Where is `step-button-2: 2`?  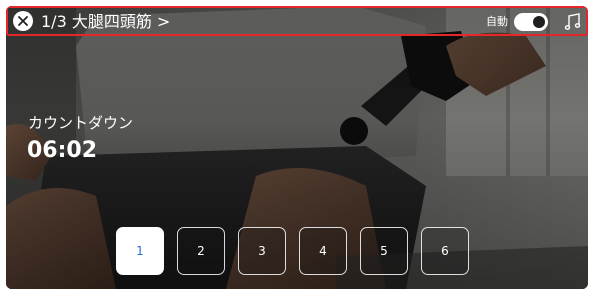
step-button-2: 2 is located at coordinates (201, 251).